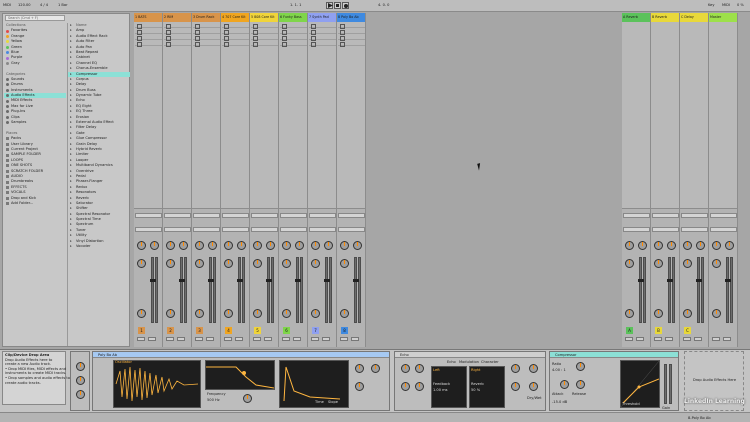 This screenshot has height=422, width=750. I want to click on track-title: 5 808 Core Kit, so click(264, 17).